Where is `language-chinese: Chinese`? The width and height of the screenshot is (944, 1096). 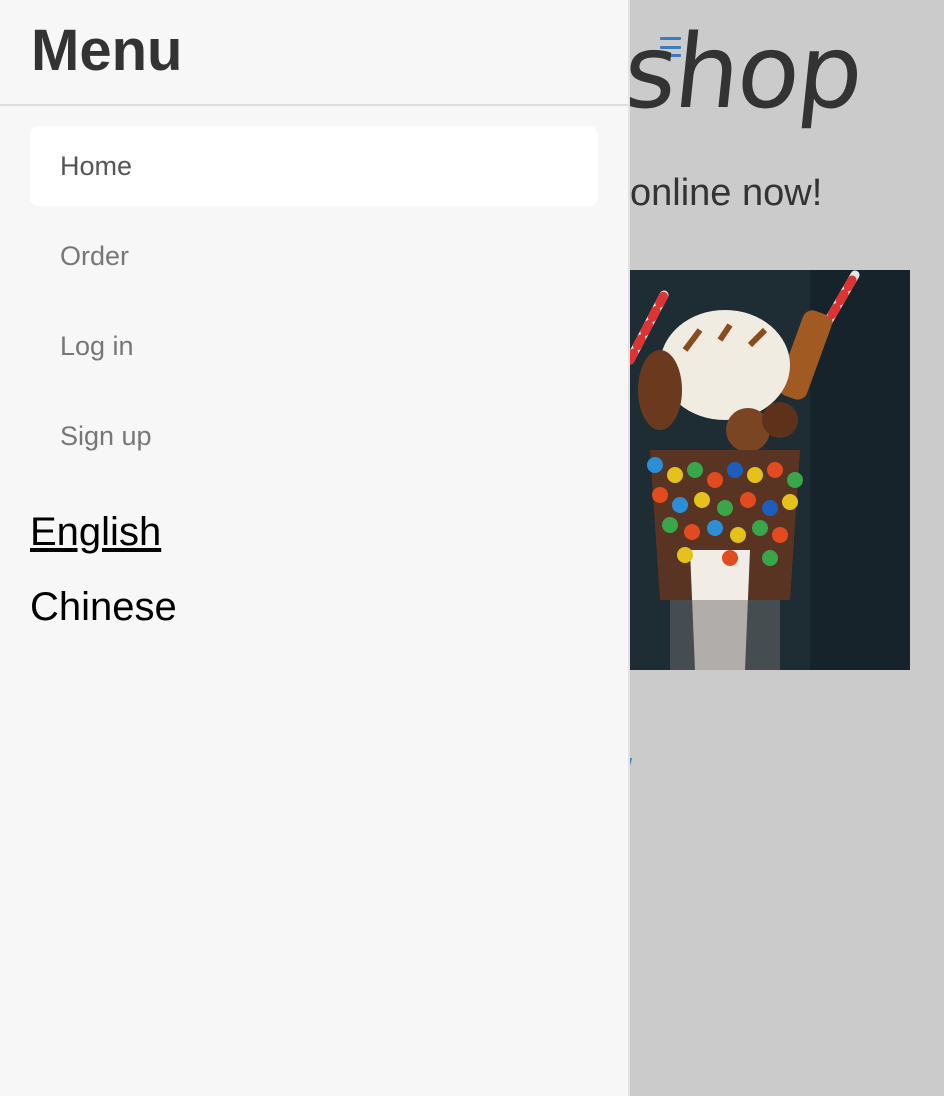
language-chinese: Chinese is located at coordinates (329, 607).